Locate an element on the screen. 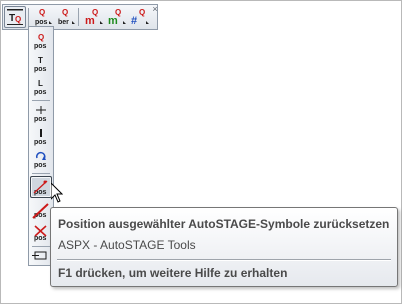 The width and height of the screenshot is (402, 304). mouse-cursor-icon is located at coordinates (57, 193).